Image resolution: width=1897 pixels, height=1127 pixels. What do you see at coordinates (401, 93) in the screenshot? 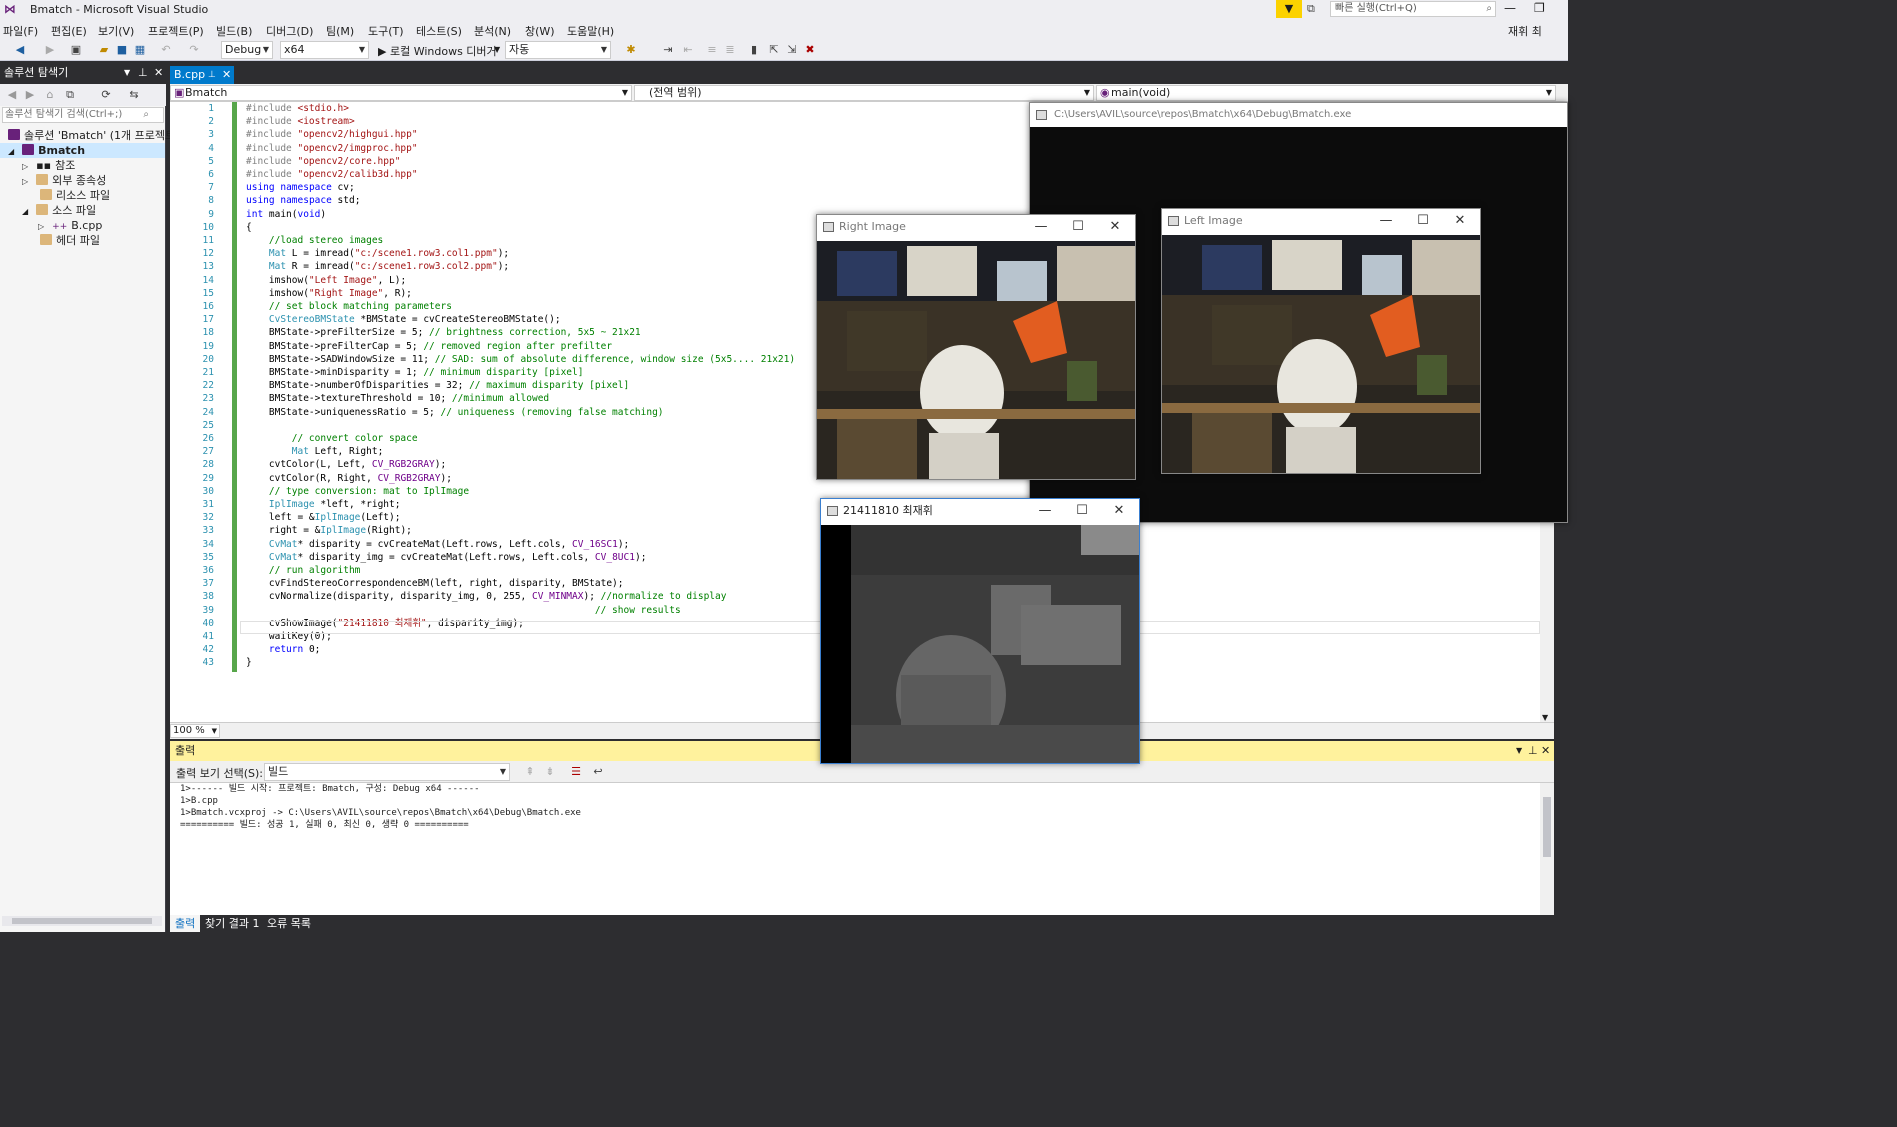
I see `project-scope-select: ▣ Bmatch ▼` at bounding box center [401, 93].